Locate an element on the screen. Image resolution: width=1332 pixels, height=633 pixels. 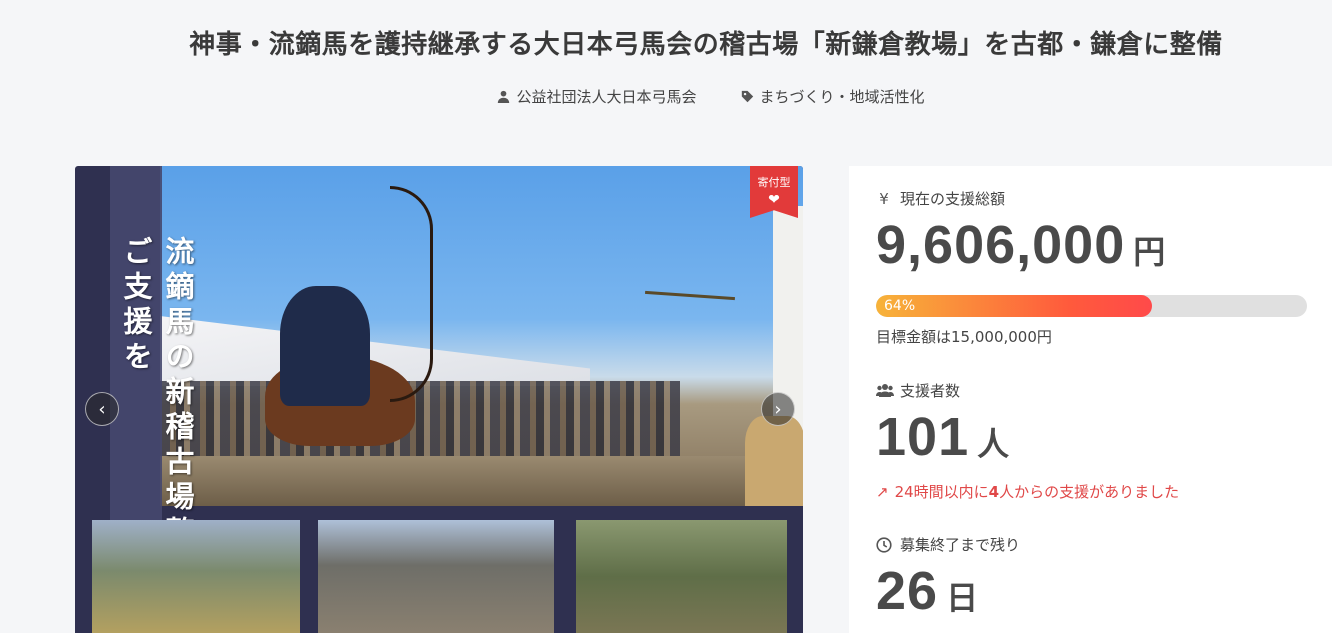
project-meta: 公益社団法人大日本弓馬会 まちづくり・地域活性化 is located at coordinates (666, 96).